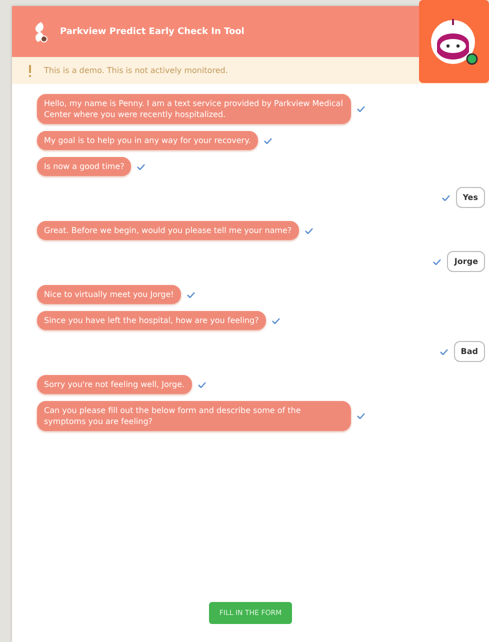  I want to click on bot-message: Hello, my name is Penny. I am a text service provided by Parkview Medical Center where you were recently hospitalized., so click(194, 109).